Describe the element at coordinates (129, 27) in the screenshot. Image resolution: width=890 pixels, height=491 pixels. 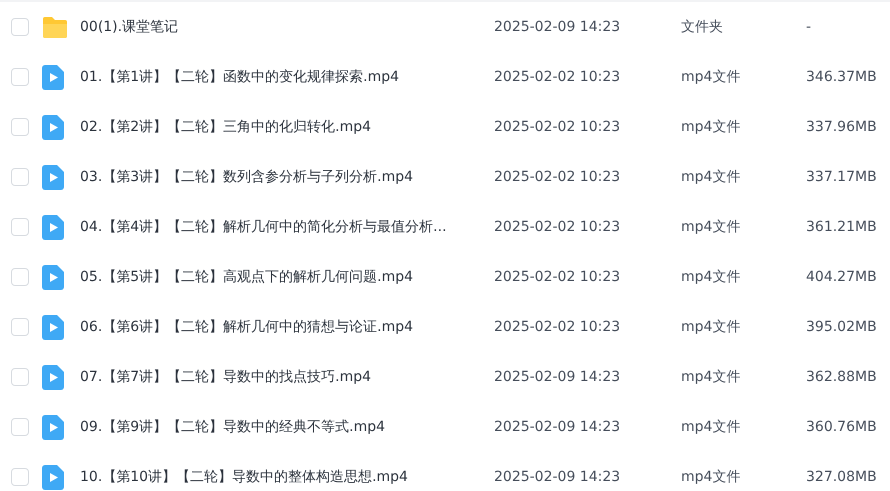
I see `file-name: 00(1).课堂笔记` at that location.